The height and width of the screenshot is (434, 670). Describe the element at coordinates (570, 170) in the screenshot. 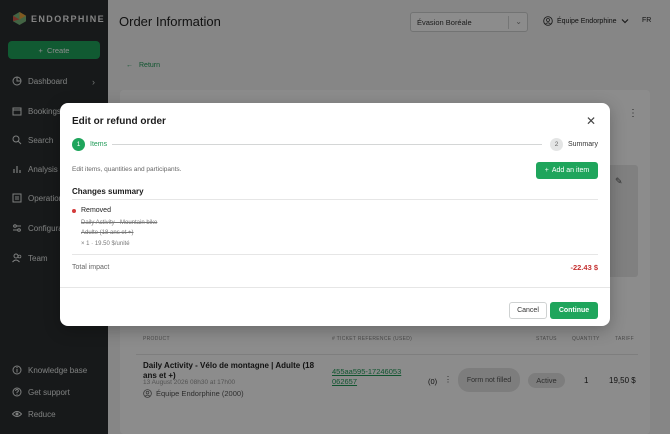

I see `add-item-label: Add an item` at that location.